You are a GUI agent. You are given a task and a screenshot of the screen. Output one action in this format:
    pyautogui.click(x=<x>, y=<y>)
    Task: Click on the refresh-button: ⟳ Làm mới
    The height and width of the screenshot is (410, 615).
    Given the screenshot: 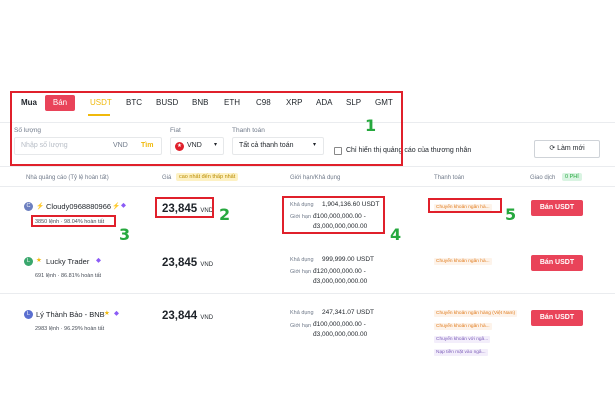 What is the action you would take?
    pyautogui.click(x=567, y=149)
    